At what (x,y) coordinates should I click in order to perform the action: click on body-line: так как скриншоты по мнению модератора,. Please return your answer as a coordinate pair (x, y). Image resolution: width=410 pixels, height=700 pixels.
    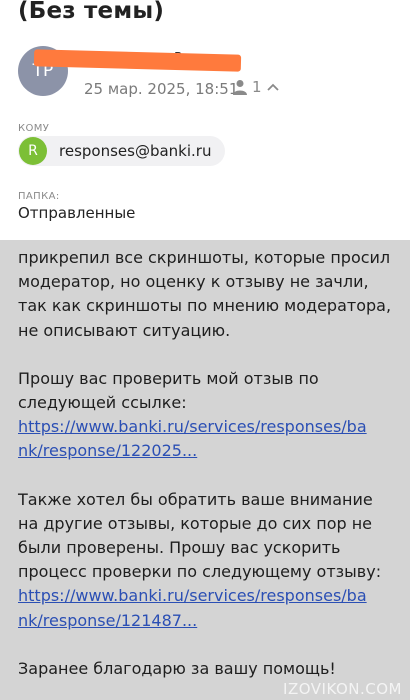
    Looking at the image, I should click on (205, 306).